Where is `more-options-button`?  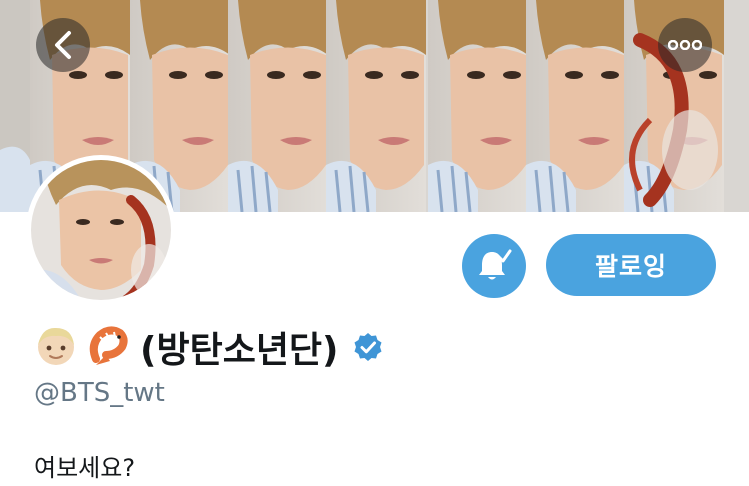
more-options-button is located at coordinates (685, 45).